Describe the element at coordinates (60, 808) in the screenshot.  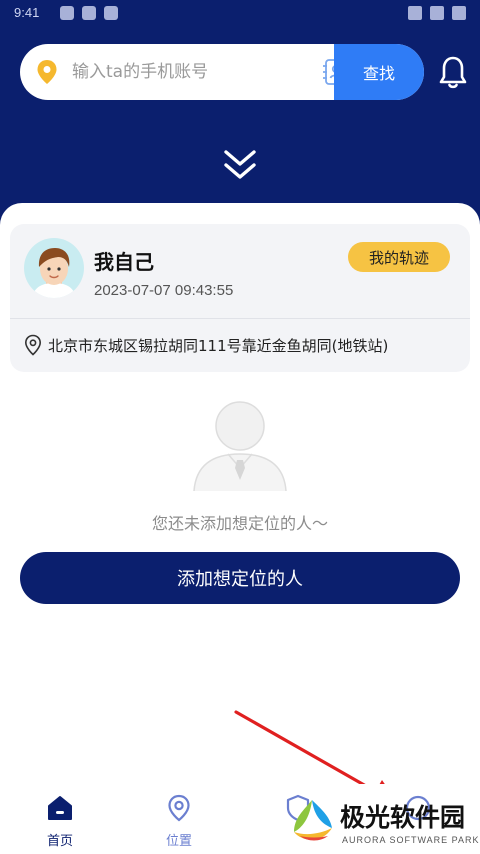
I see `home-icon` at that location.